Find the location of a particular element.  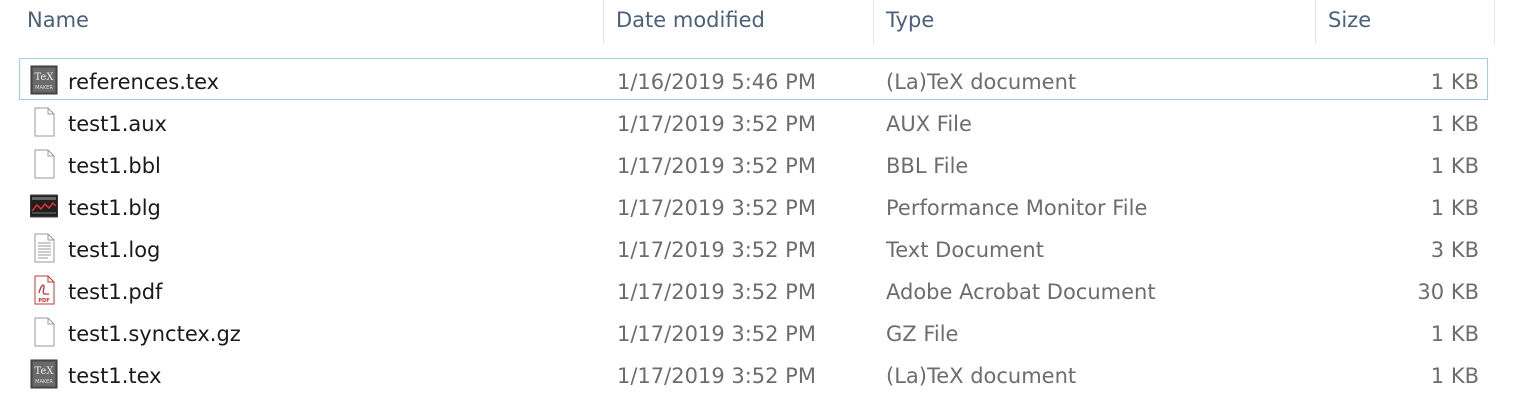

file-size: 3 KB is located at coordinates (1454, 250).